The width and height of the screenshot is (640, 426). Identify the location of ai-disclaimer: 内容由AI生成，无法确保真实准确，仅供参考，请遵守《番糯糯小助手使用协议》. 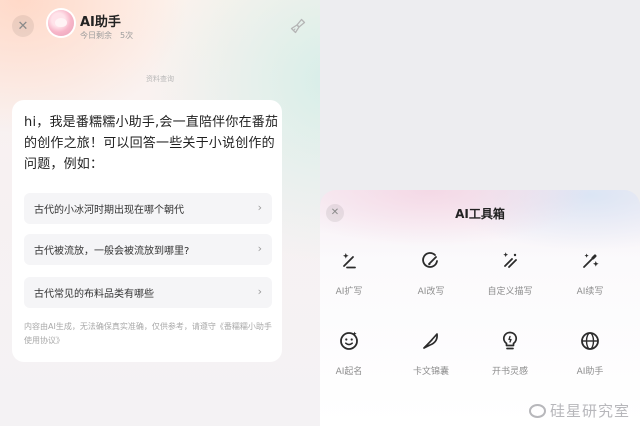
(148, 333).